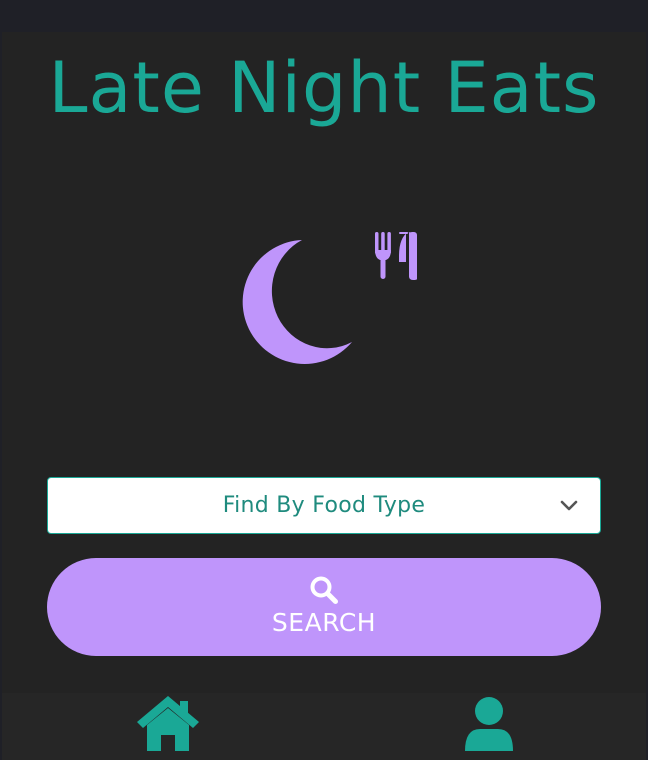 The image size is (648, 760). What do you see at coordinates (324, 607) in the screenshot?
I see `search-button: SEARCH` at bounding box center [324, 607].